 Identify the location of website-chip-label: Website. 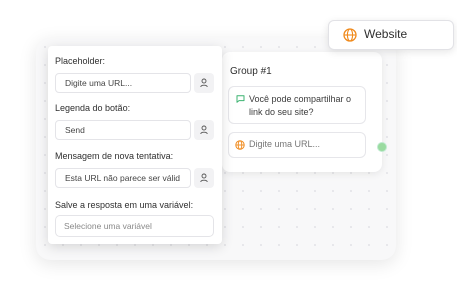
(386, 34).